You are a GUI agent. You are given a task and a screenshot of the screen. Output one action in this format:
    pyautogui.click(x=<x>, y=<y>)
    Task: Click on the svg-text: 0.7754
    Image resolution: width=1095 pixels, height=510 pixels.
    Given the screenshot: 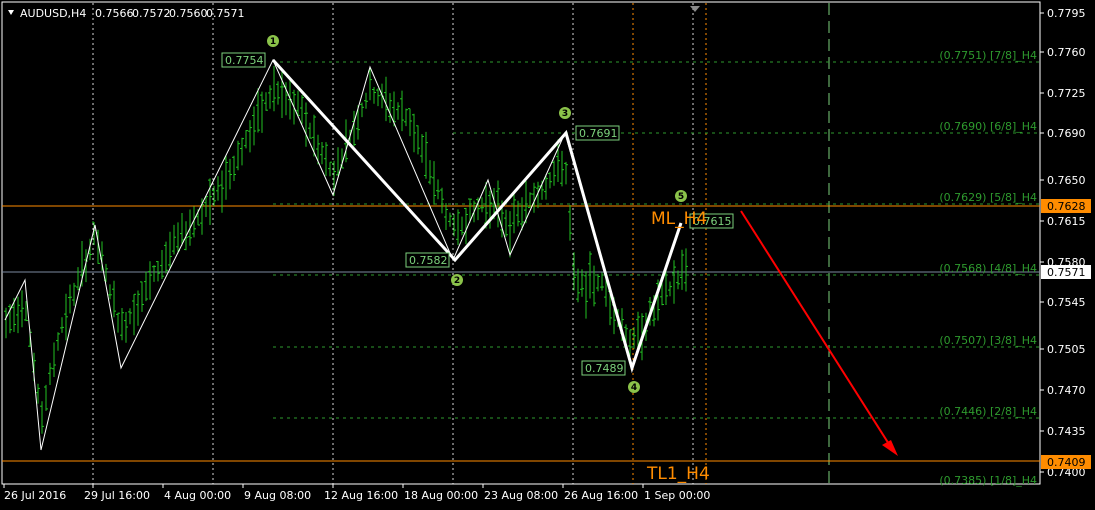 What is the action you would take?
    pyautogui.click(x=244, y=60)
    